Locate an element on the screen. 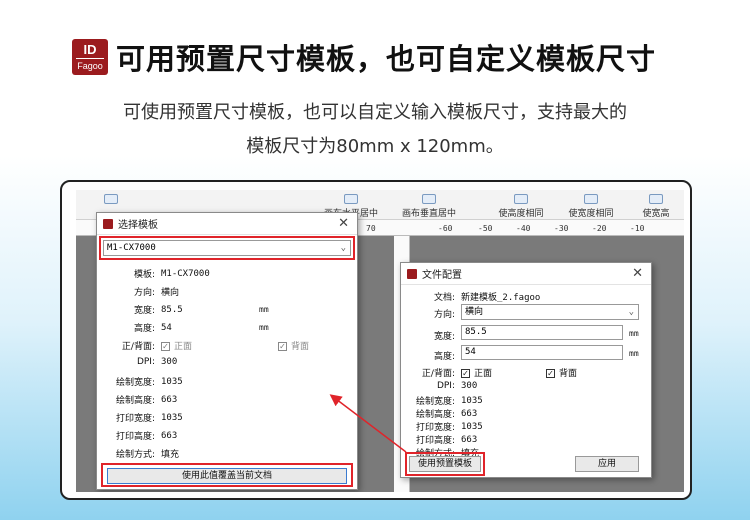  fagoo-logo: ID Fagoo is located at coordinates (90, 57).